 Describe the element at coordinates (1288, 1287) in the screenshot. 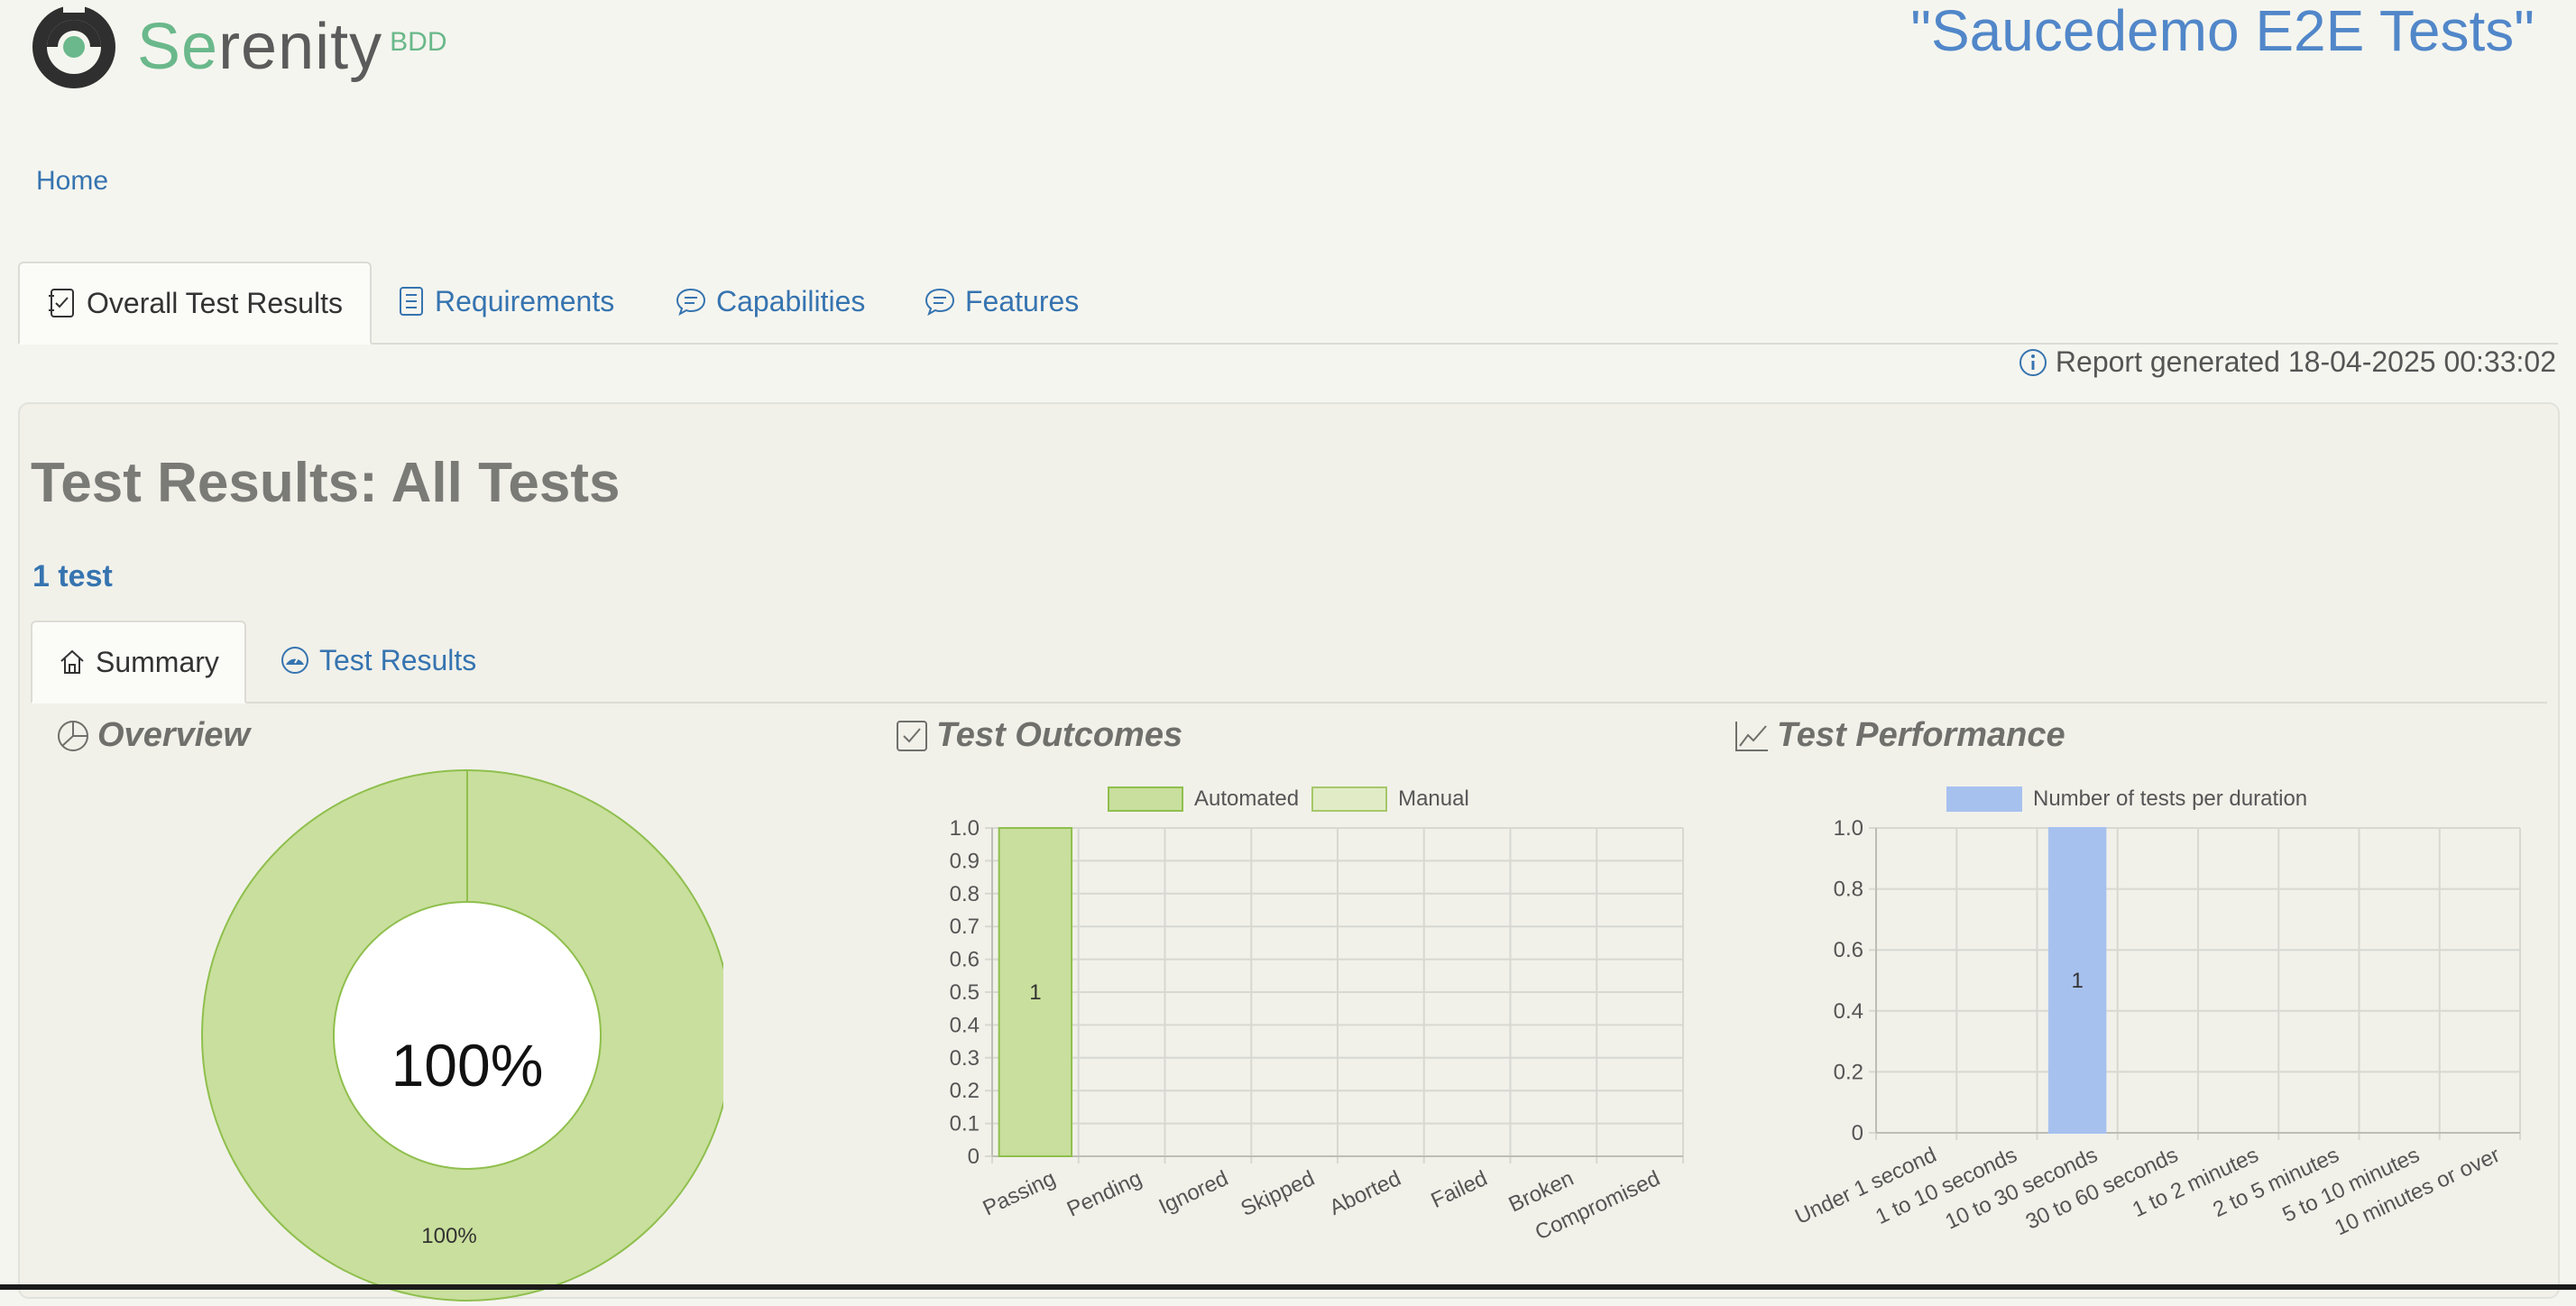

I see `bottom-edge` at that location.